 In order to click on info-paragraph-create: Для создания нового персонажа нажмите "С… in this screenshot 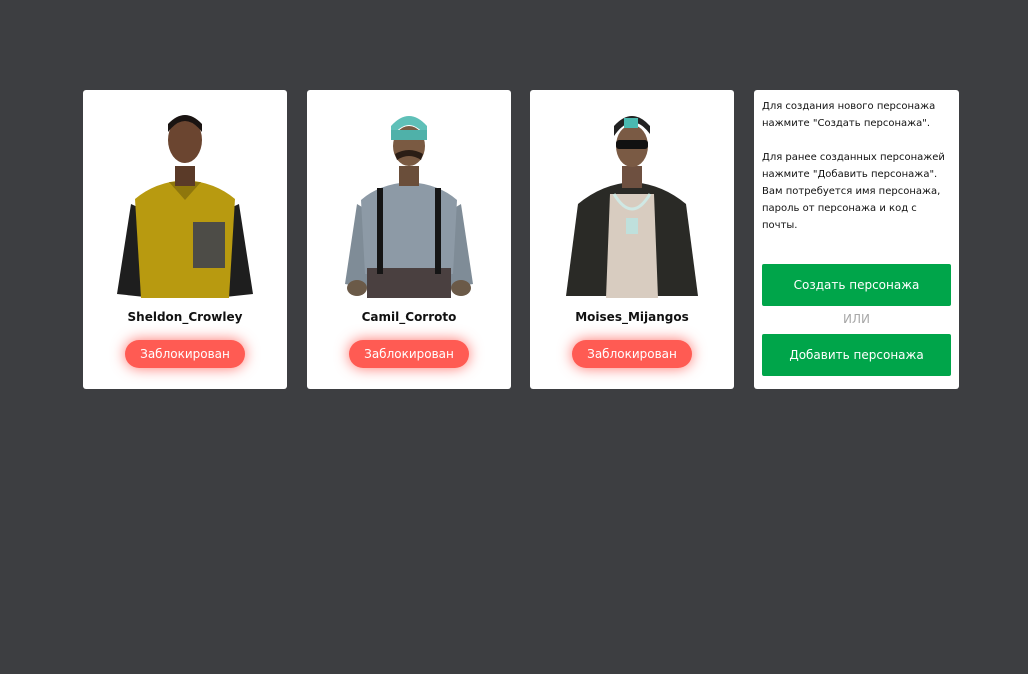, I will do `click(849, 115)`.